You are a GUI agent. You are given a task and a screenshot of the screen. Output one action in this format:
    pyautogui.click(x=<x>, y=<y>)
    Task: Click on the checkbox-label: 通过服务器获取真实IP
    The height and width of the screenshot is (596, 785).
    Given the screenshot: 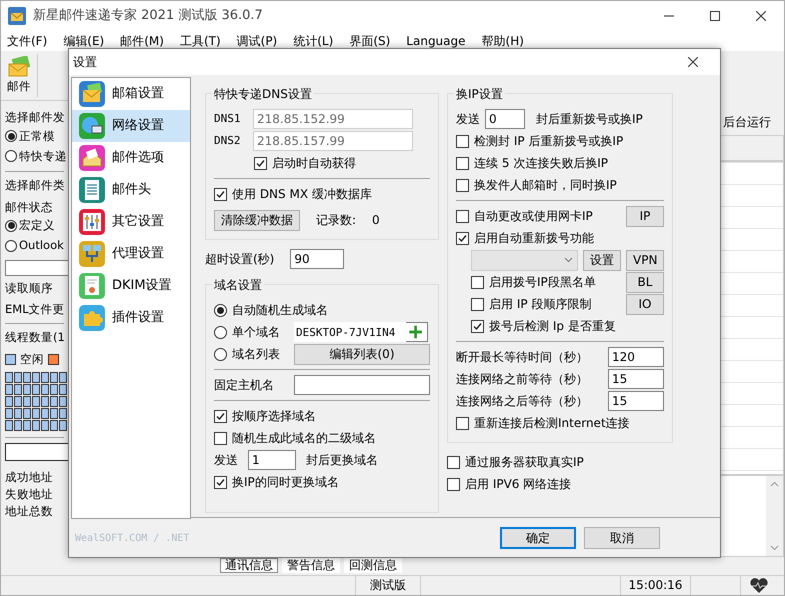 What is the action you would take?
    pyautogui.click(x=524, y=462)
    